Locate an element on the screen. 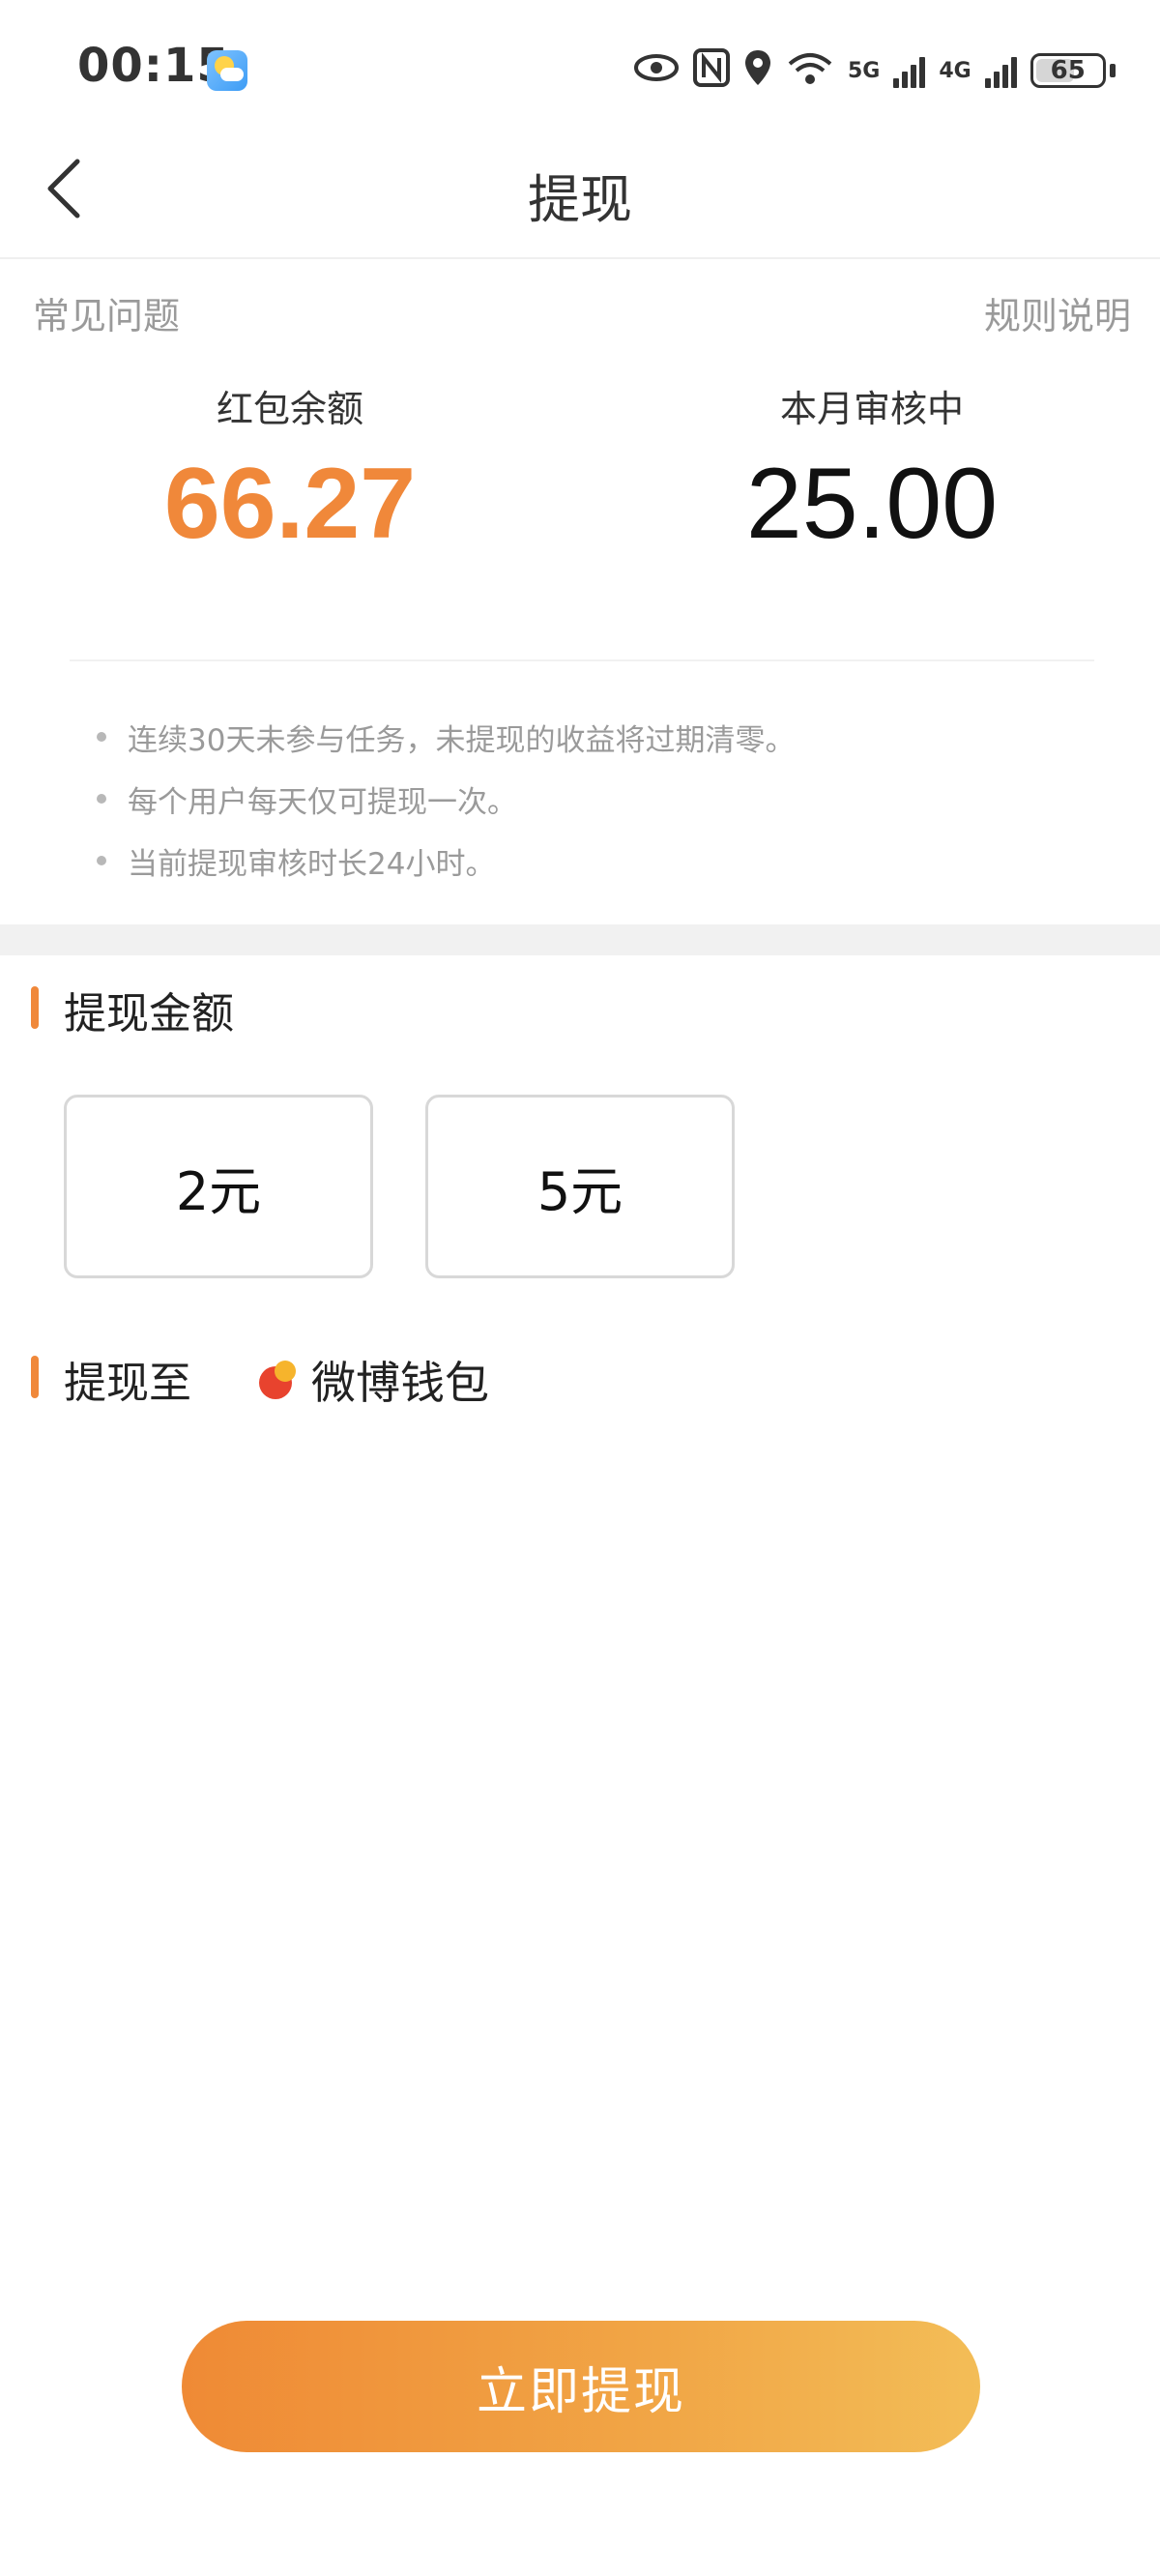 The image size is (1160, 2576). header-divider is located at coordinates (580, 258).